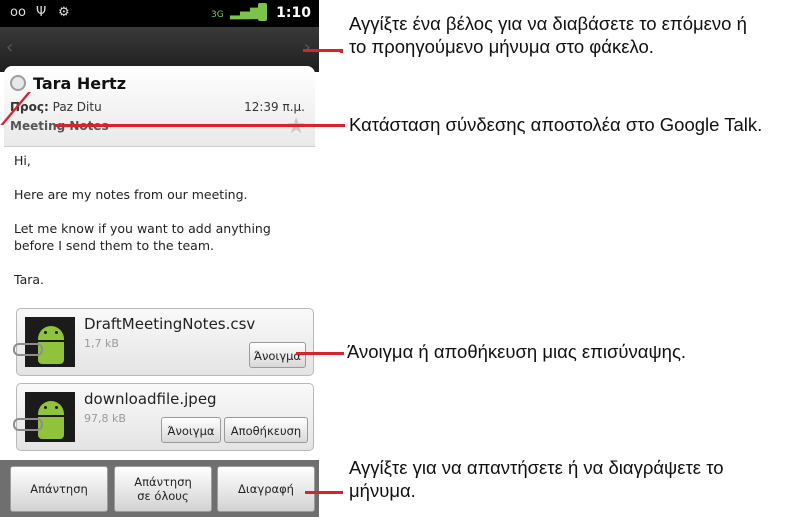  I want to click on recipient-name: Paz Ditu, so click(77, 107).